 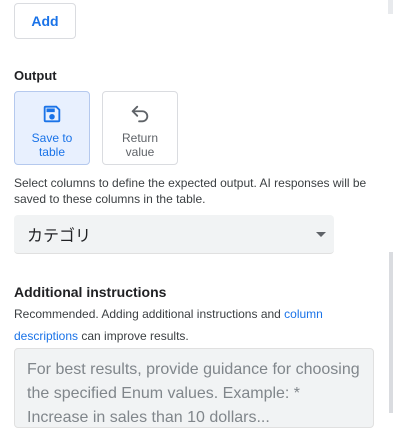 I want to click on chevron-down-icon, so click(x=321, y=234).